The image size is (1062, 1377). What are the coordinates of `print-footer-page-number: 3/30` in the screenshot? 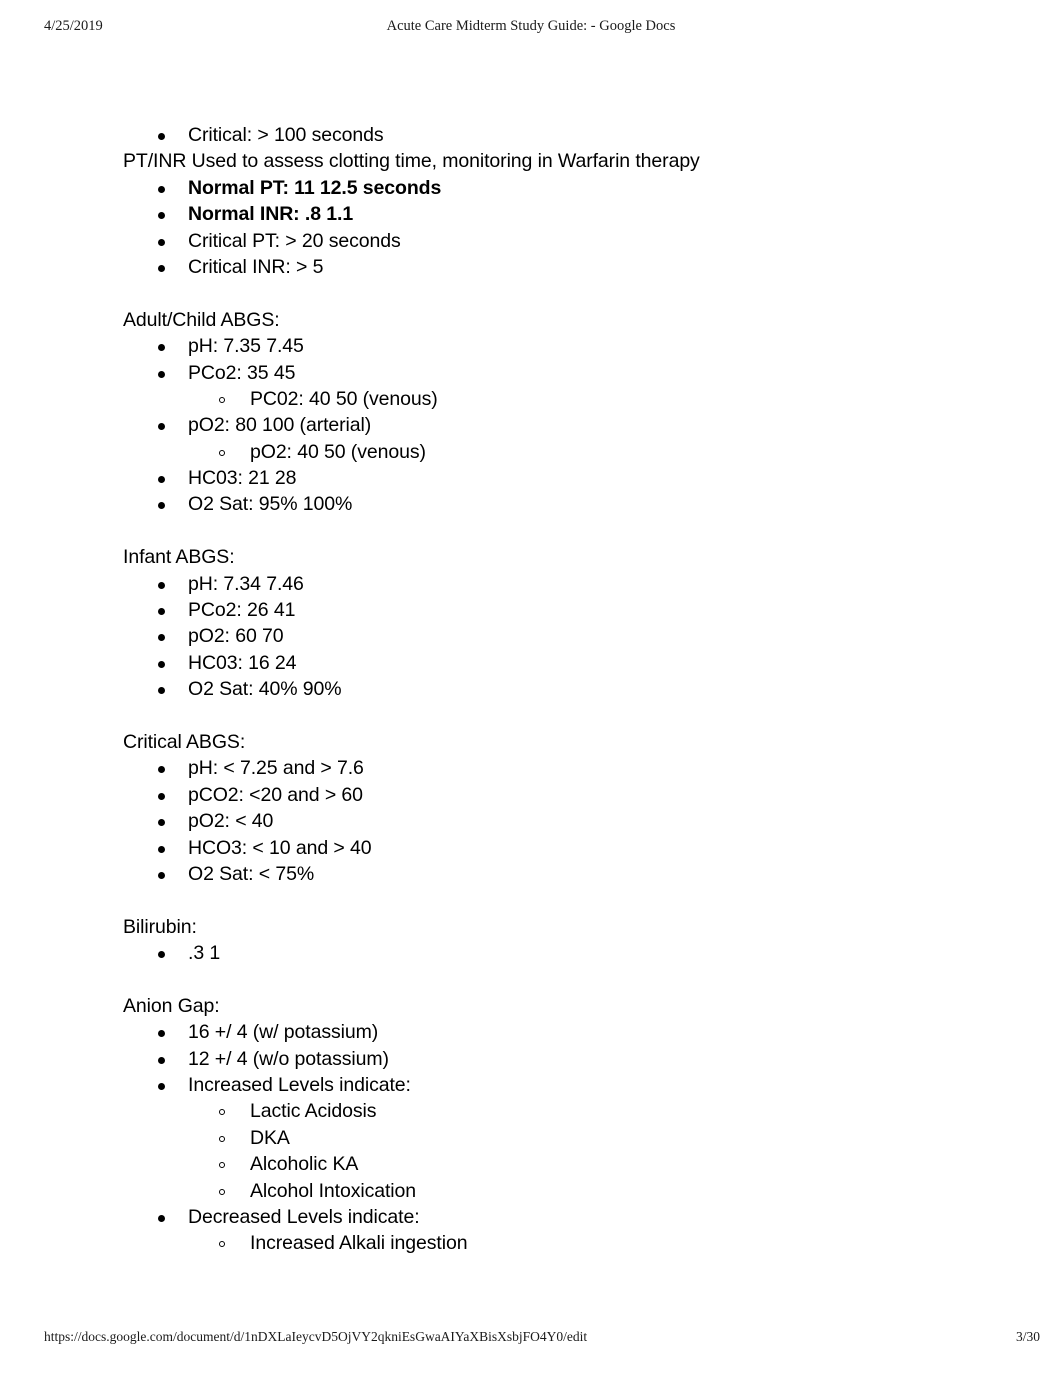 It's located at (1027, 1336).